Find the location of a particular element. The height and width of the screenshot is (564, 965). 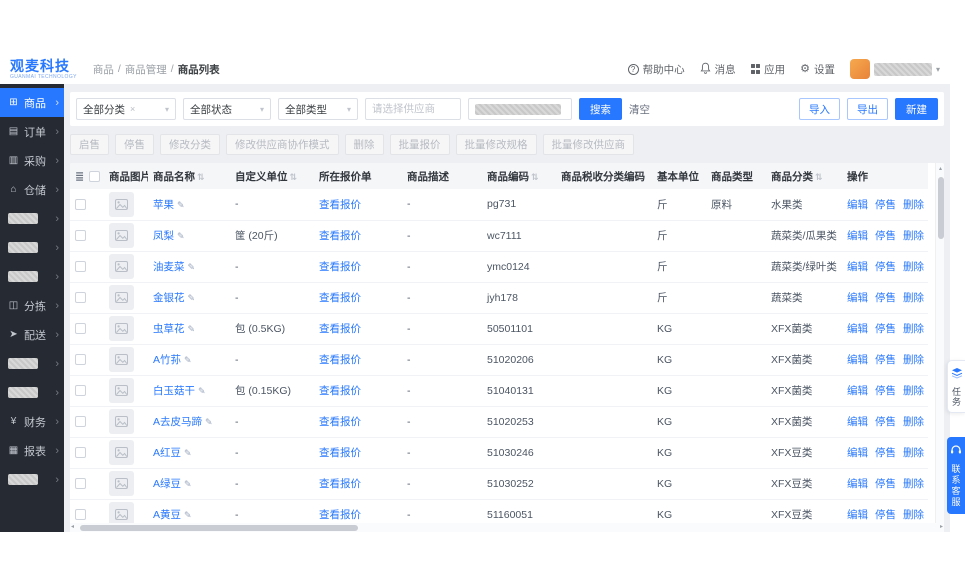

product-name-link: A竹荪 is located at coordinates (167, 360).